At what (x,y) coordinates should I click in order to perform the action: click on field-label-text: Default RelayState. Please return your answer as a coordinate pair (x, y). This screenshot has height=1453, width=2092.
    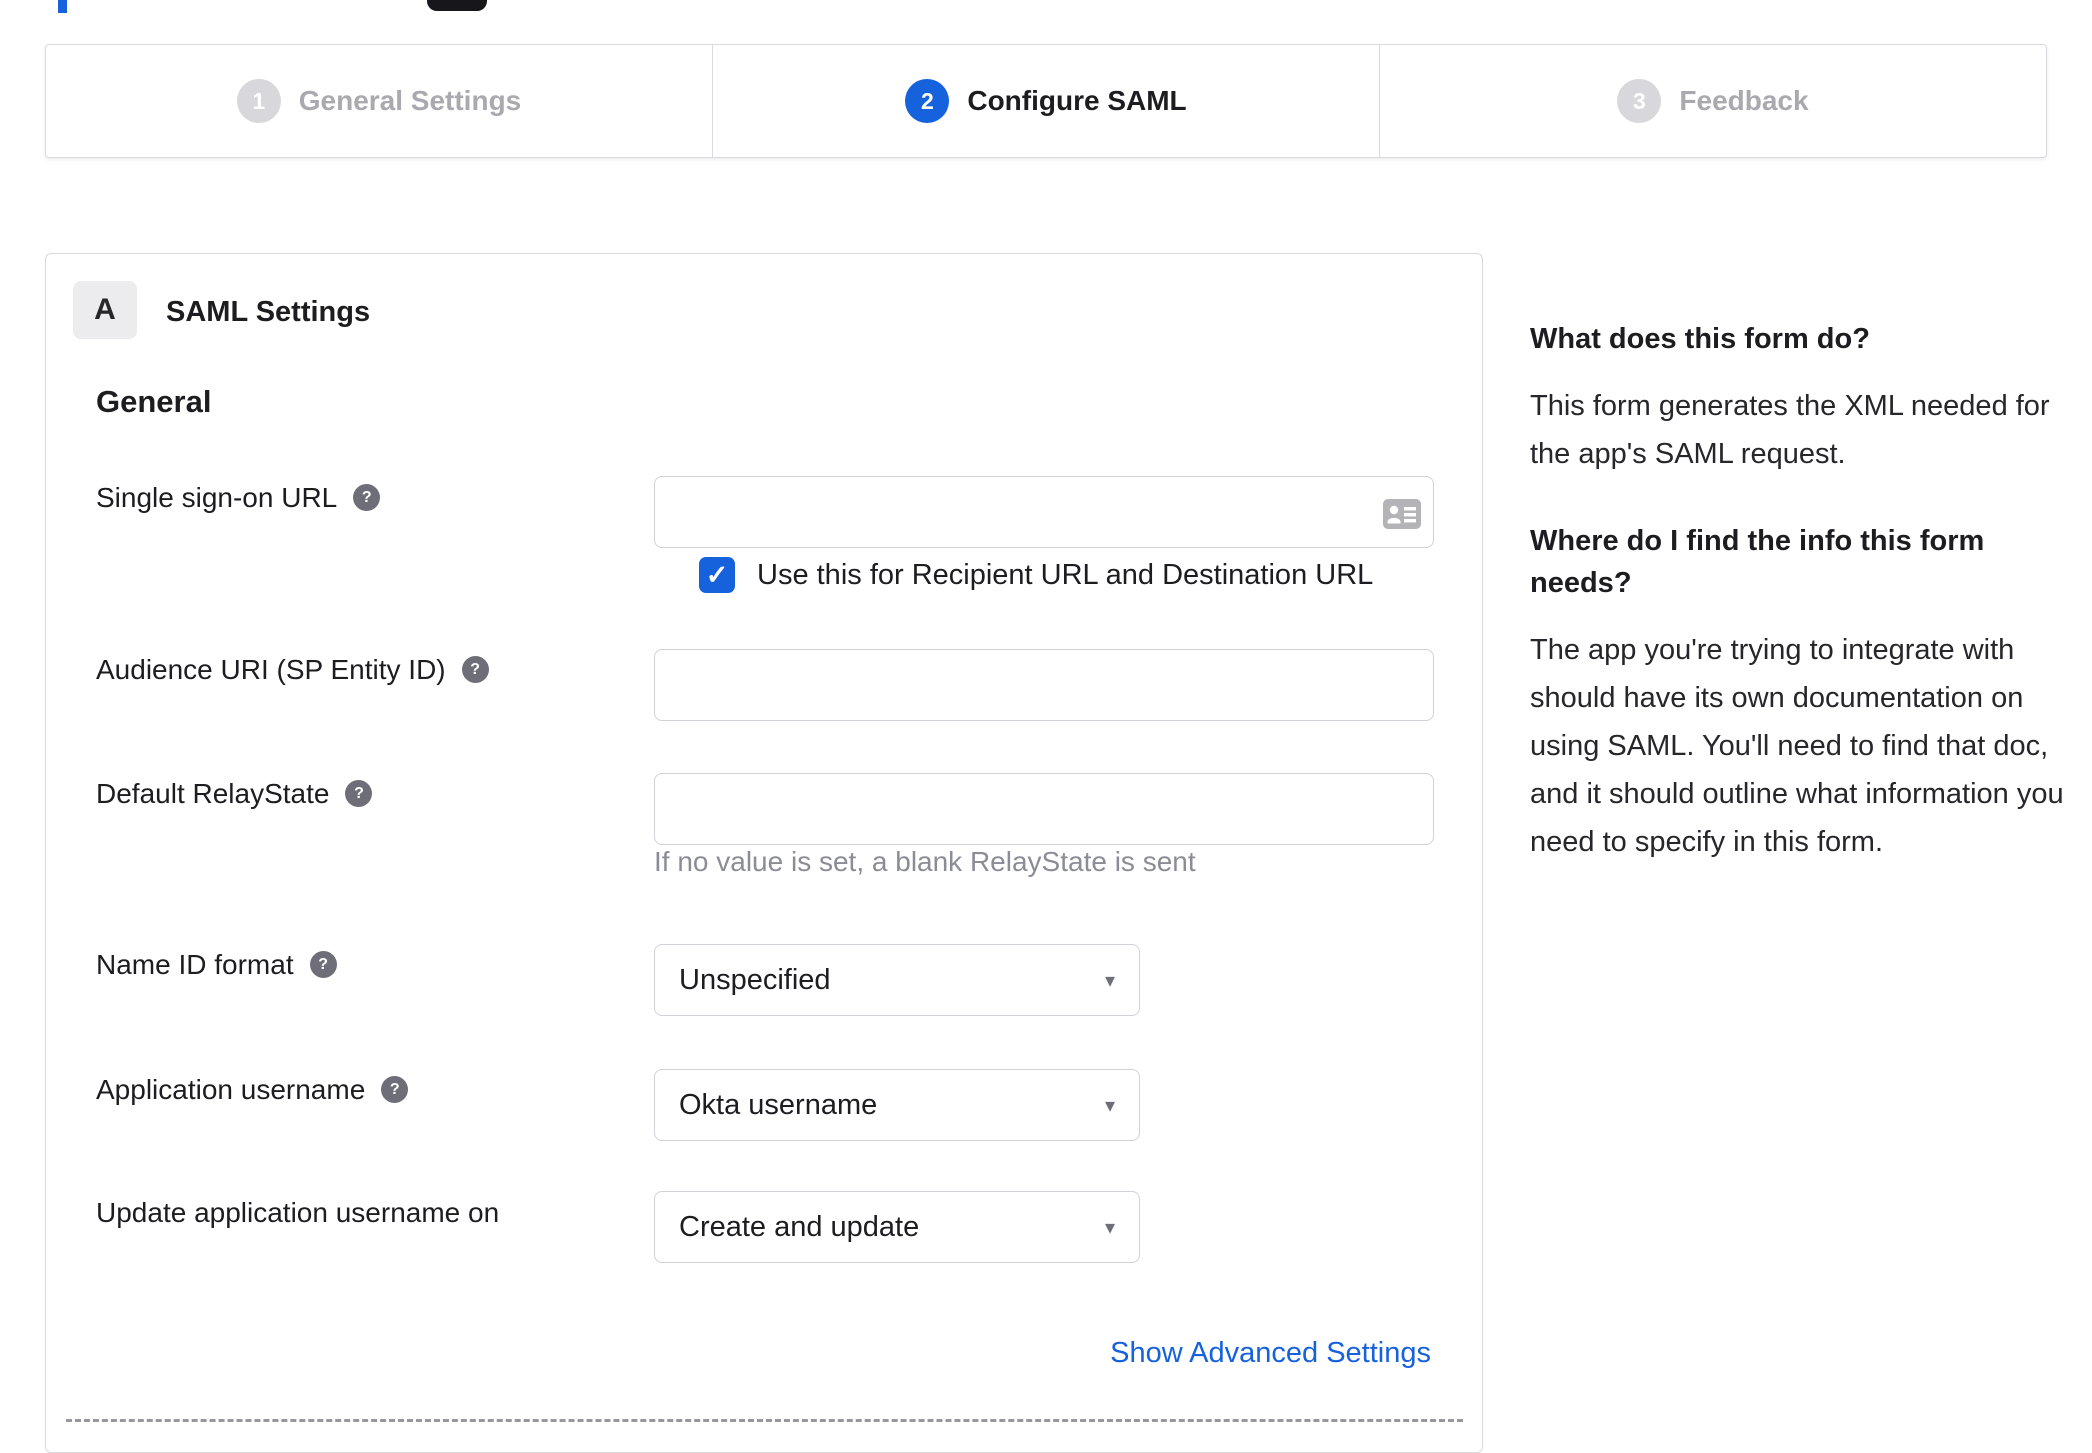
    Looking at the image, I should click on (213, 793).